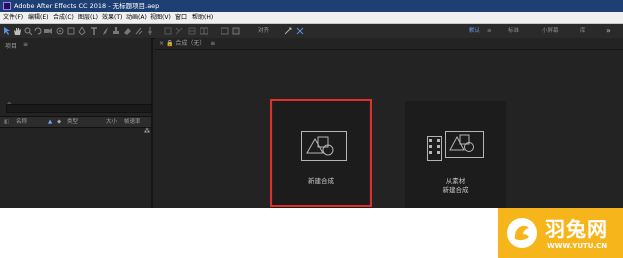  What do you see at coordinates (28, 31) in the screenshot?
I see `zoom-tool-icon` at bounding box center [28, 31].